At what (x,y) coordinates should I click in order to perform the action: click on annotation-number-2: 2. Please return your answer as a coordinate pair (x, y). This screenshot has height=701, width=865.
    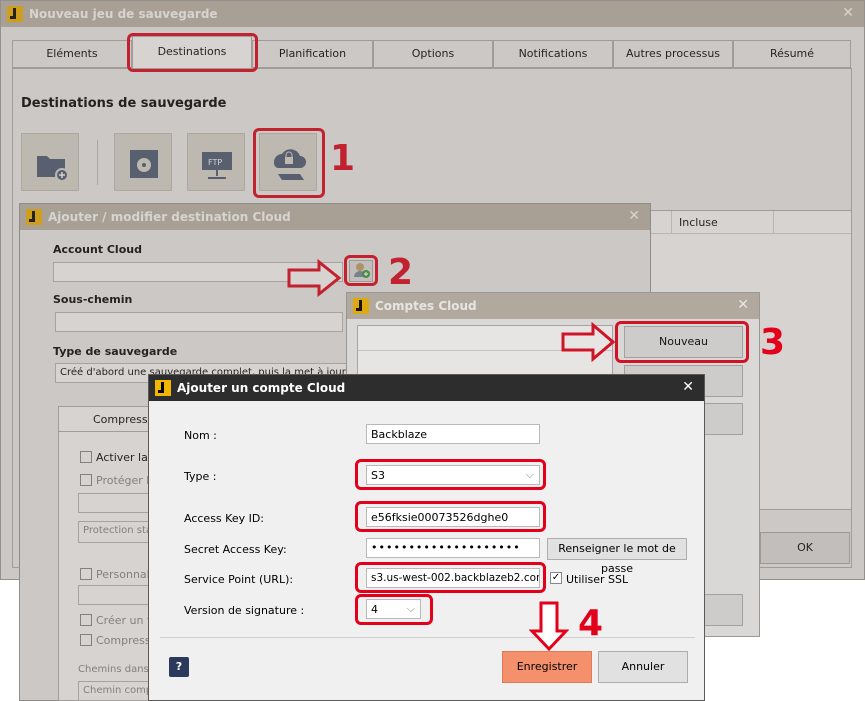
    Looking at the image, I should click on (401, 272).